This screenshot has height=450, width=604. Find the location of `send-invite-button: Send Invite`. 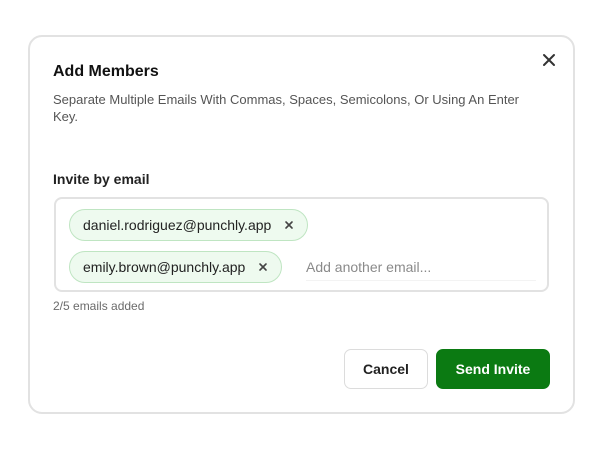

send-invite-button: Send Invite is located at coordinates (493, 369).